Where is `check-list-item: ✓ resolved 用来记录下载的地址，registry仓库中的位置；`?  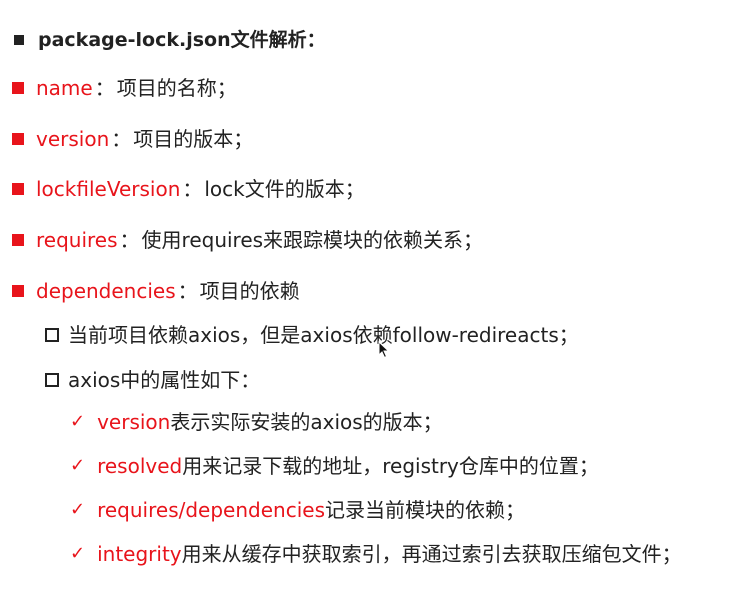
check-list-item: ✓ resolved 用来记录下载的地址，registry仓库中的位置； is located at coordinates (334, 466).